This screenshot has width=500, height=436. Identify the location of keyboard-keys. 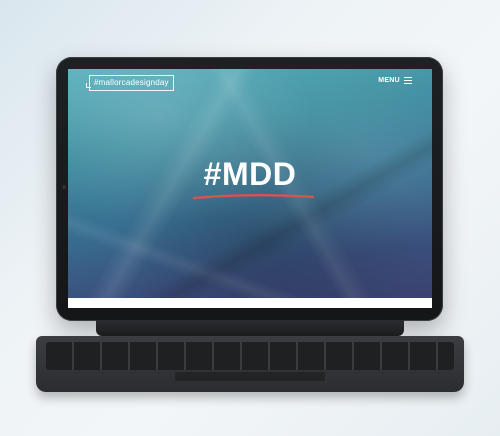
(250, 356).